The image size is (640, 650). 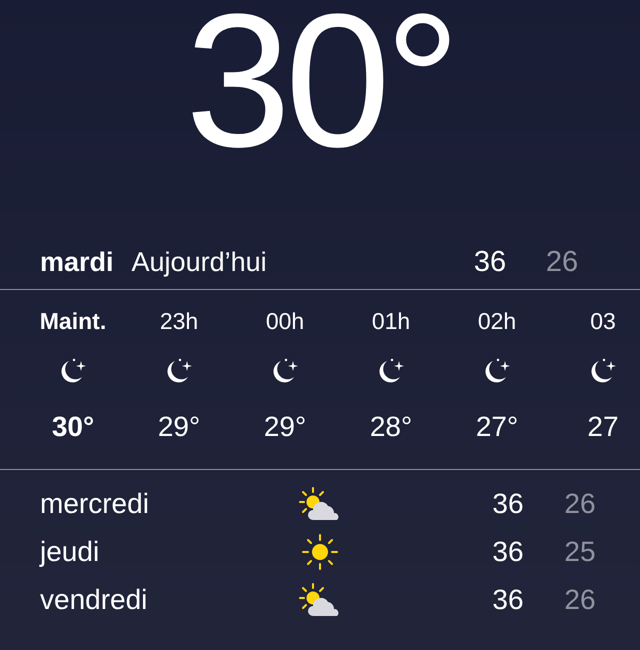 I want to click on day-label: mardi, so click(x=77, y=263).